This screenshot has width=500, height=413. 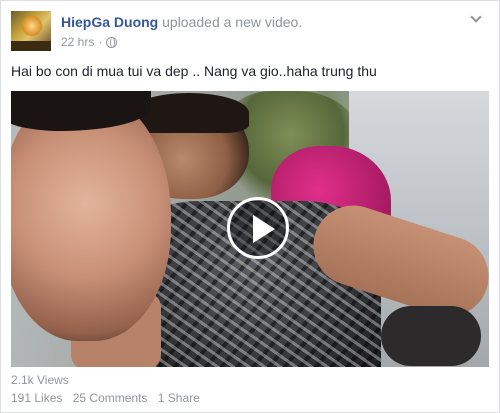 I want to click on likes-count-link: 191 Likes, so click(x=36, y=398).